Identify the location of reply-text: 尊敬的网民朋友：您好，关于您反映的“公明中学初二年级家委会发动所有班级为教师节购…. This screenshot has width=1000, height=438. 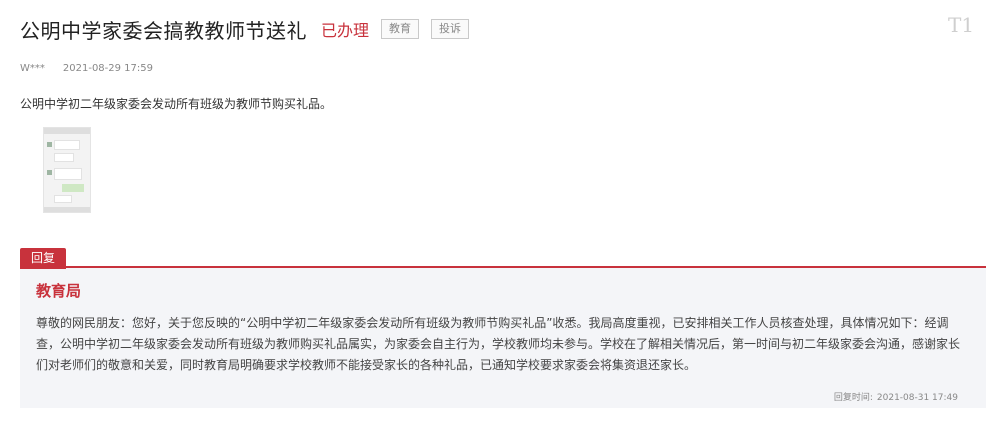
(498, 344).